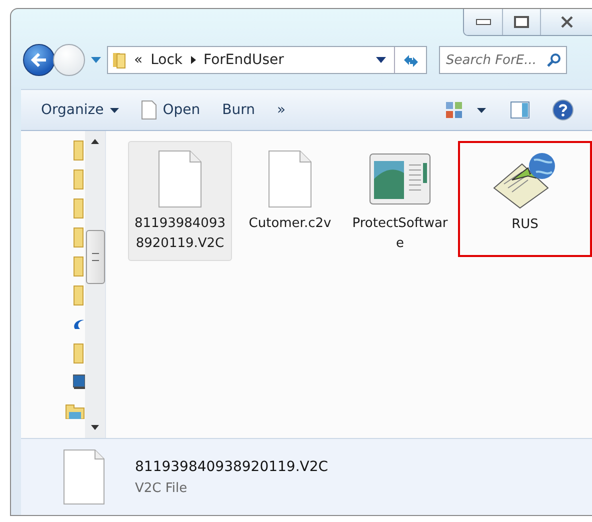 The image size is (592, 522). I want to click on scroll-down-icon, so click(95, 427).